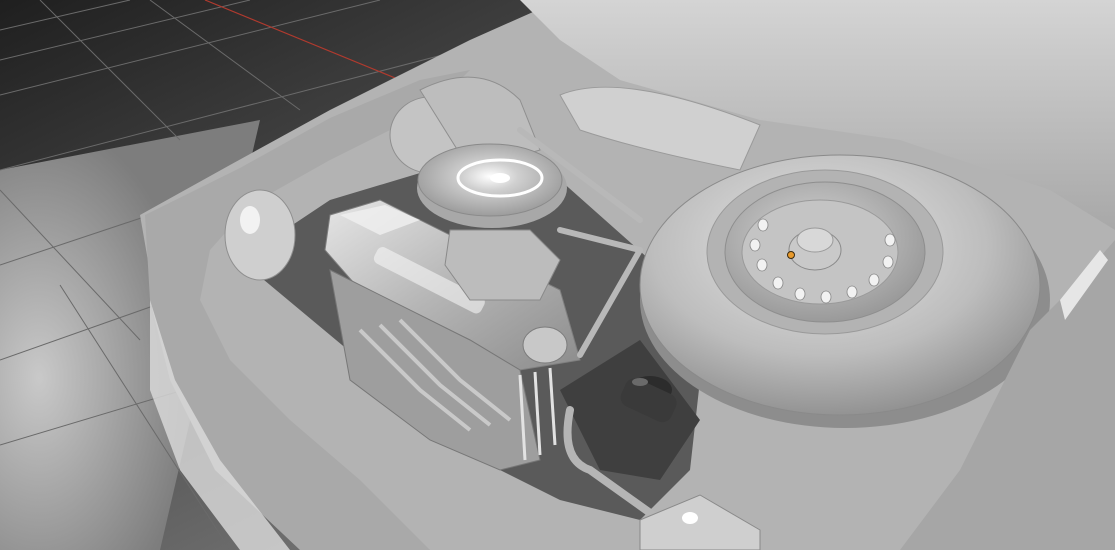 This screenshot has width=1115, height=550. Describe the element at coordinates (690, 518) in the screenshot. I see `headlight-highlight` at that location.